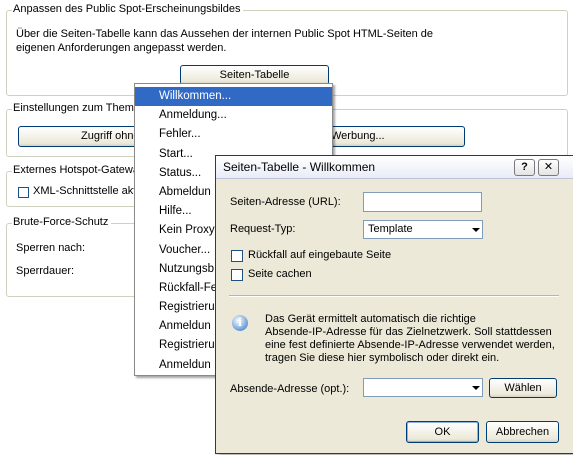  I want to click on help-button: ?, so click(524, 167).